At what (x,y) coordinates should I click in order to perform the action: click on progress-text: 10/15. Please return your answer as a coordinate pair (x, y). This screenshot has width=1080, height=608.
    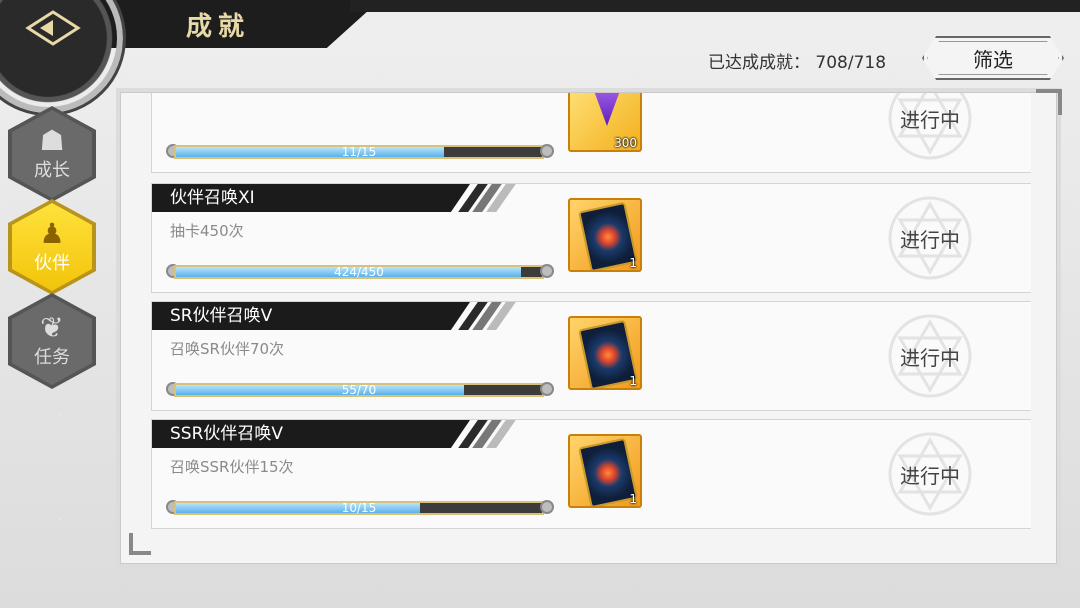
    Looking at the image, I should click on (359, 508).